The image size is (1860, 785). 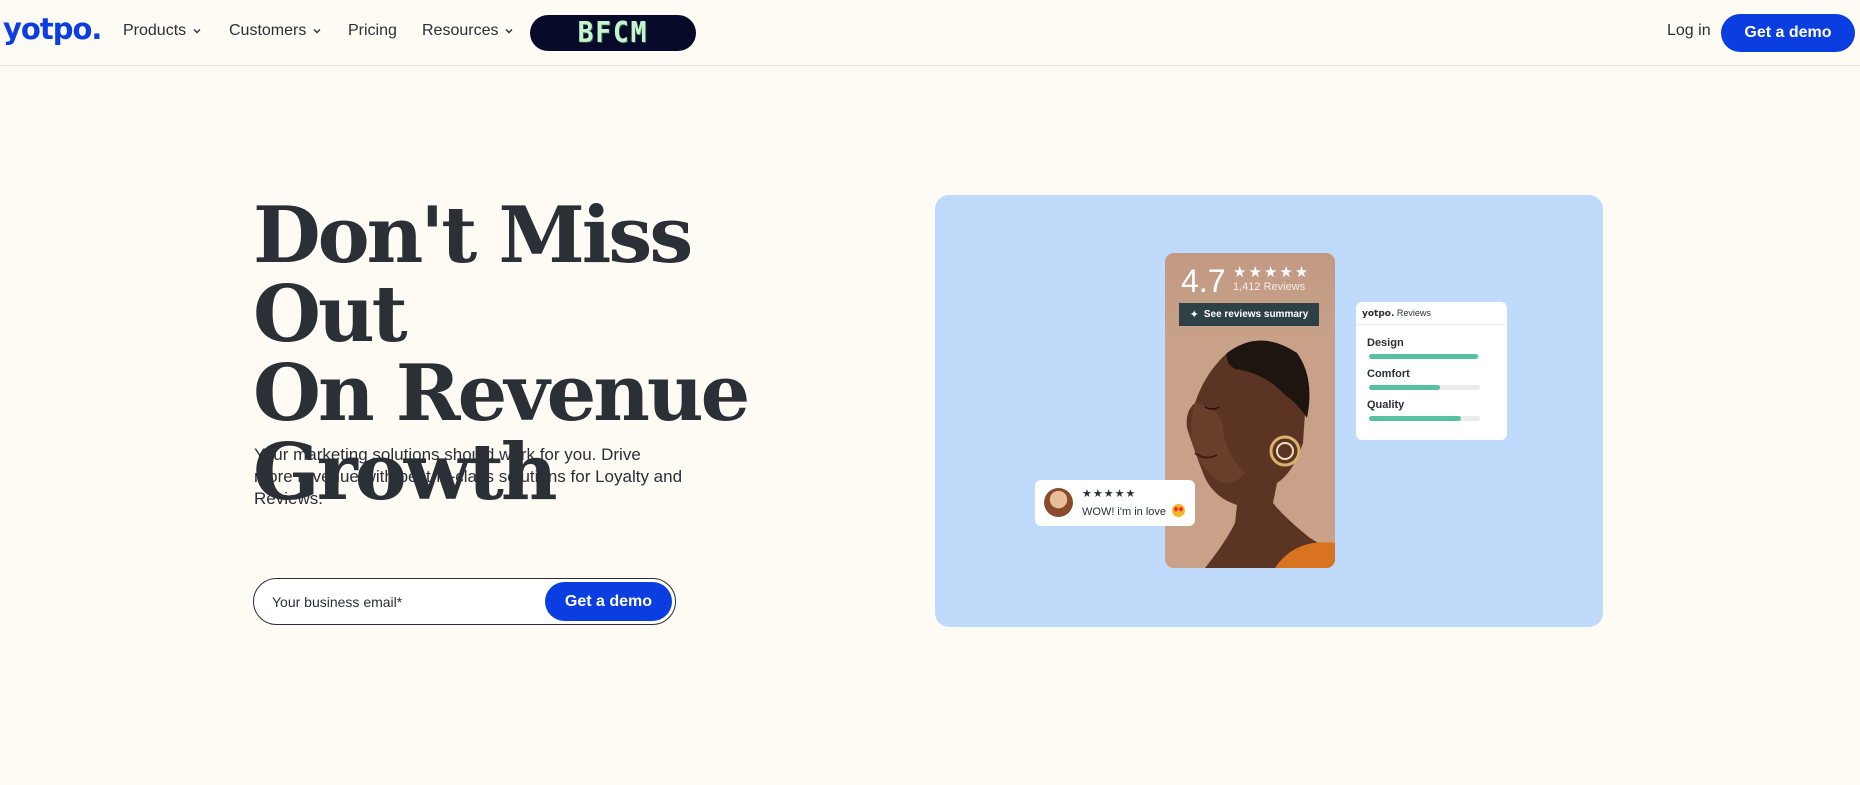 What do you see at coordinates (1788, 33) in the screenshot?
I see `header-get-demo-button: Get a demo` at bounding box center [1788, 33].